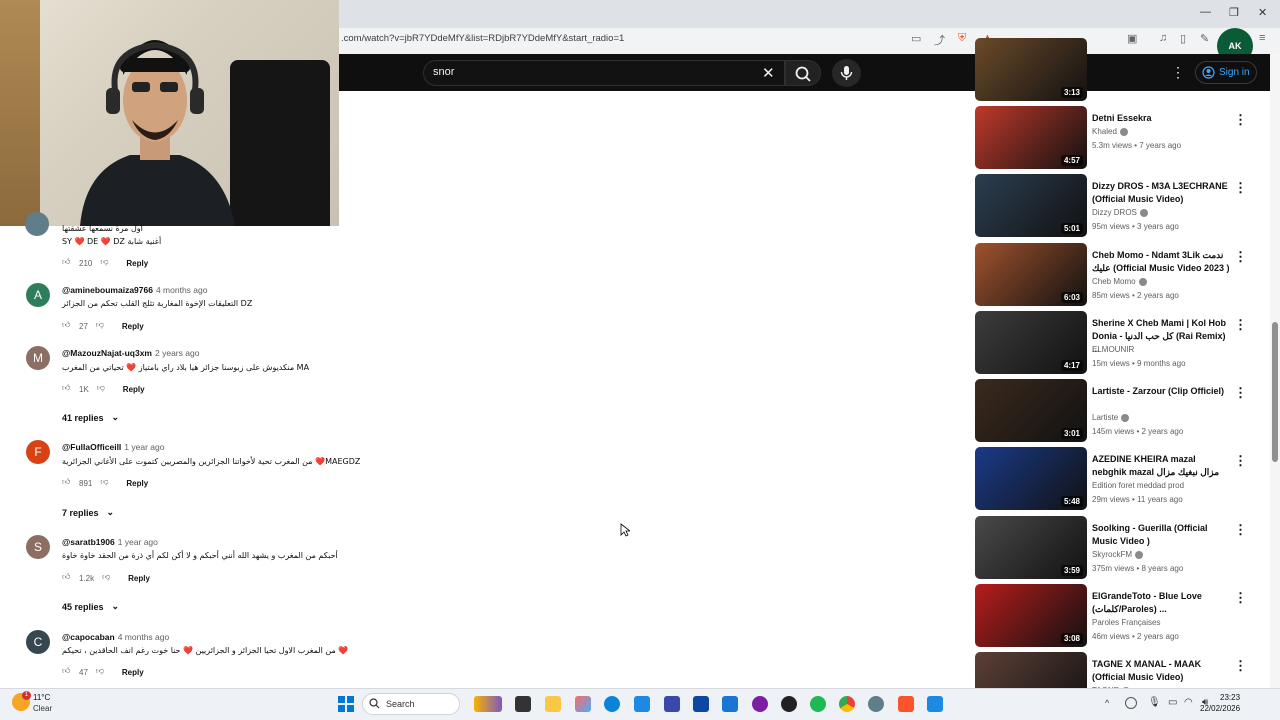 Image resolution: width=1280 pixels, height=720 pixels. I want to click on messenger-icon, so click(760, 704).